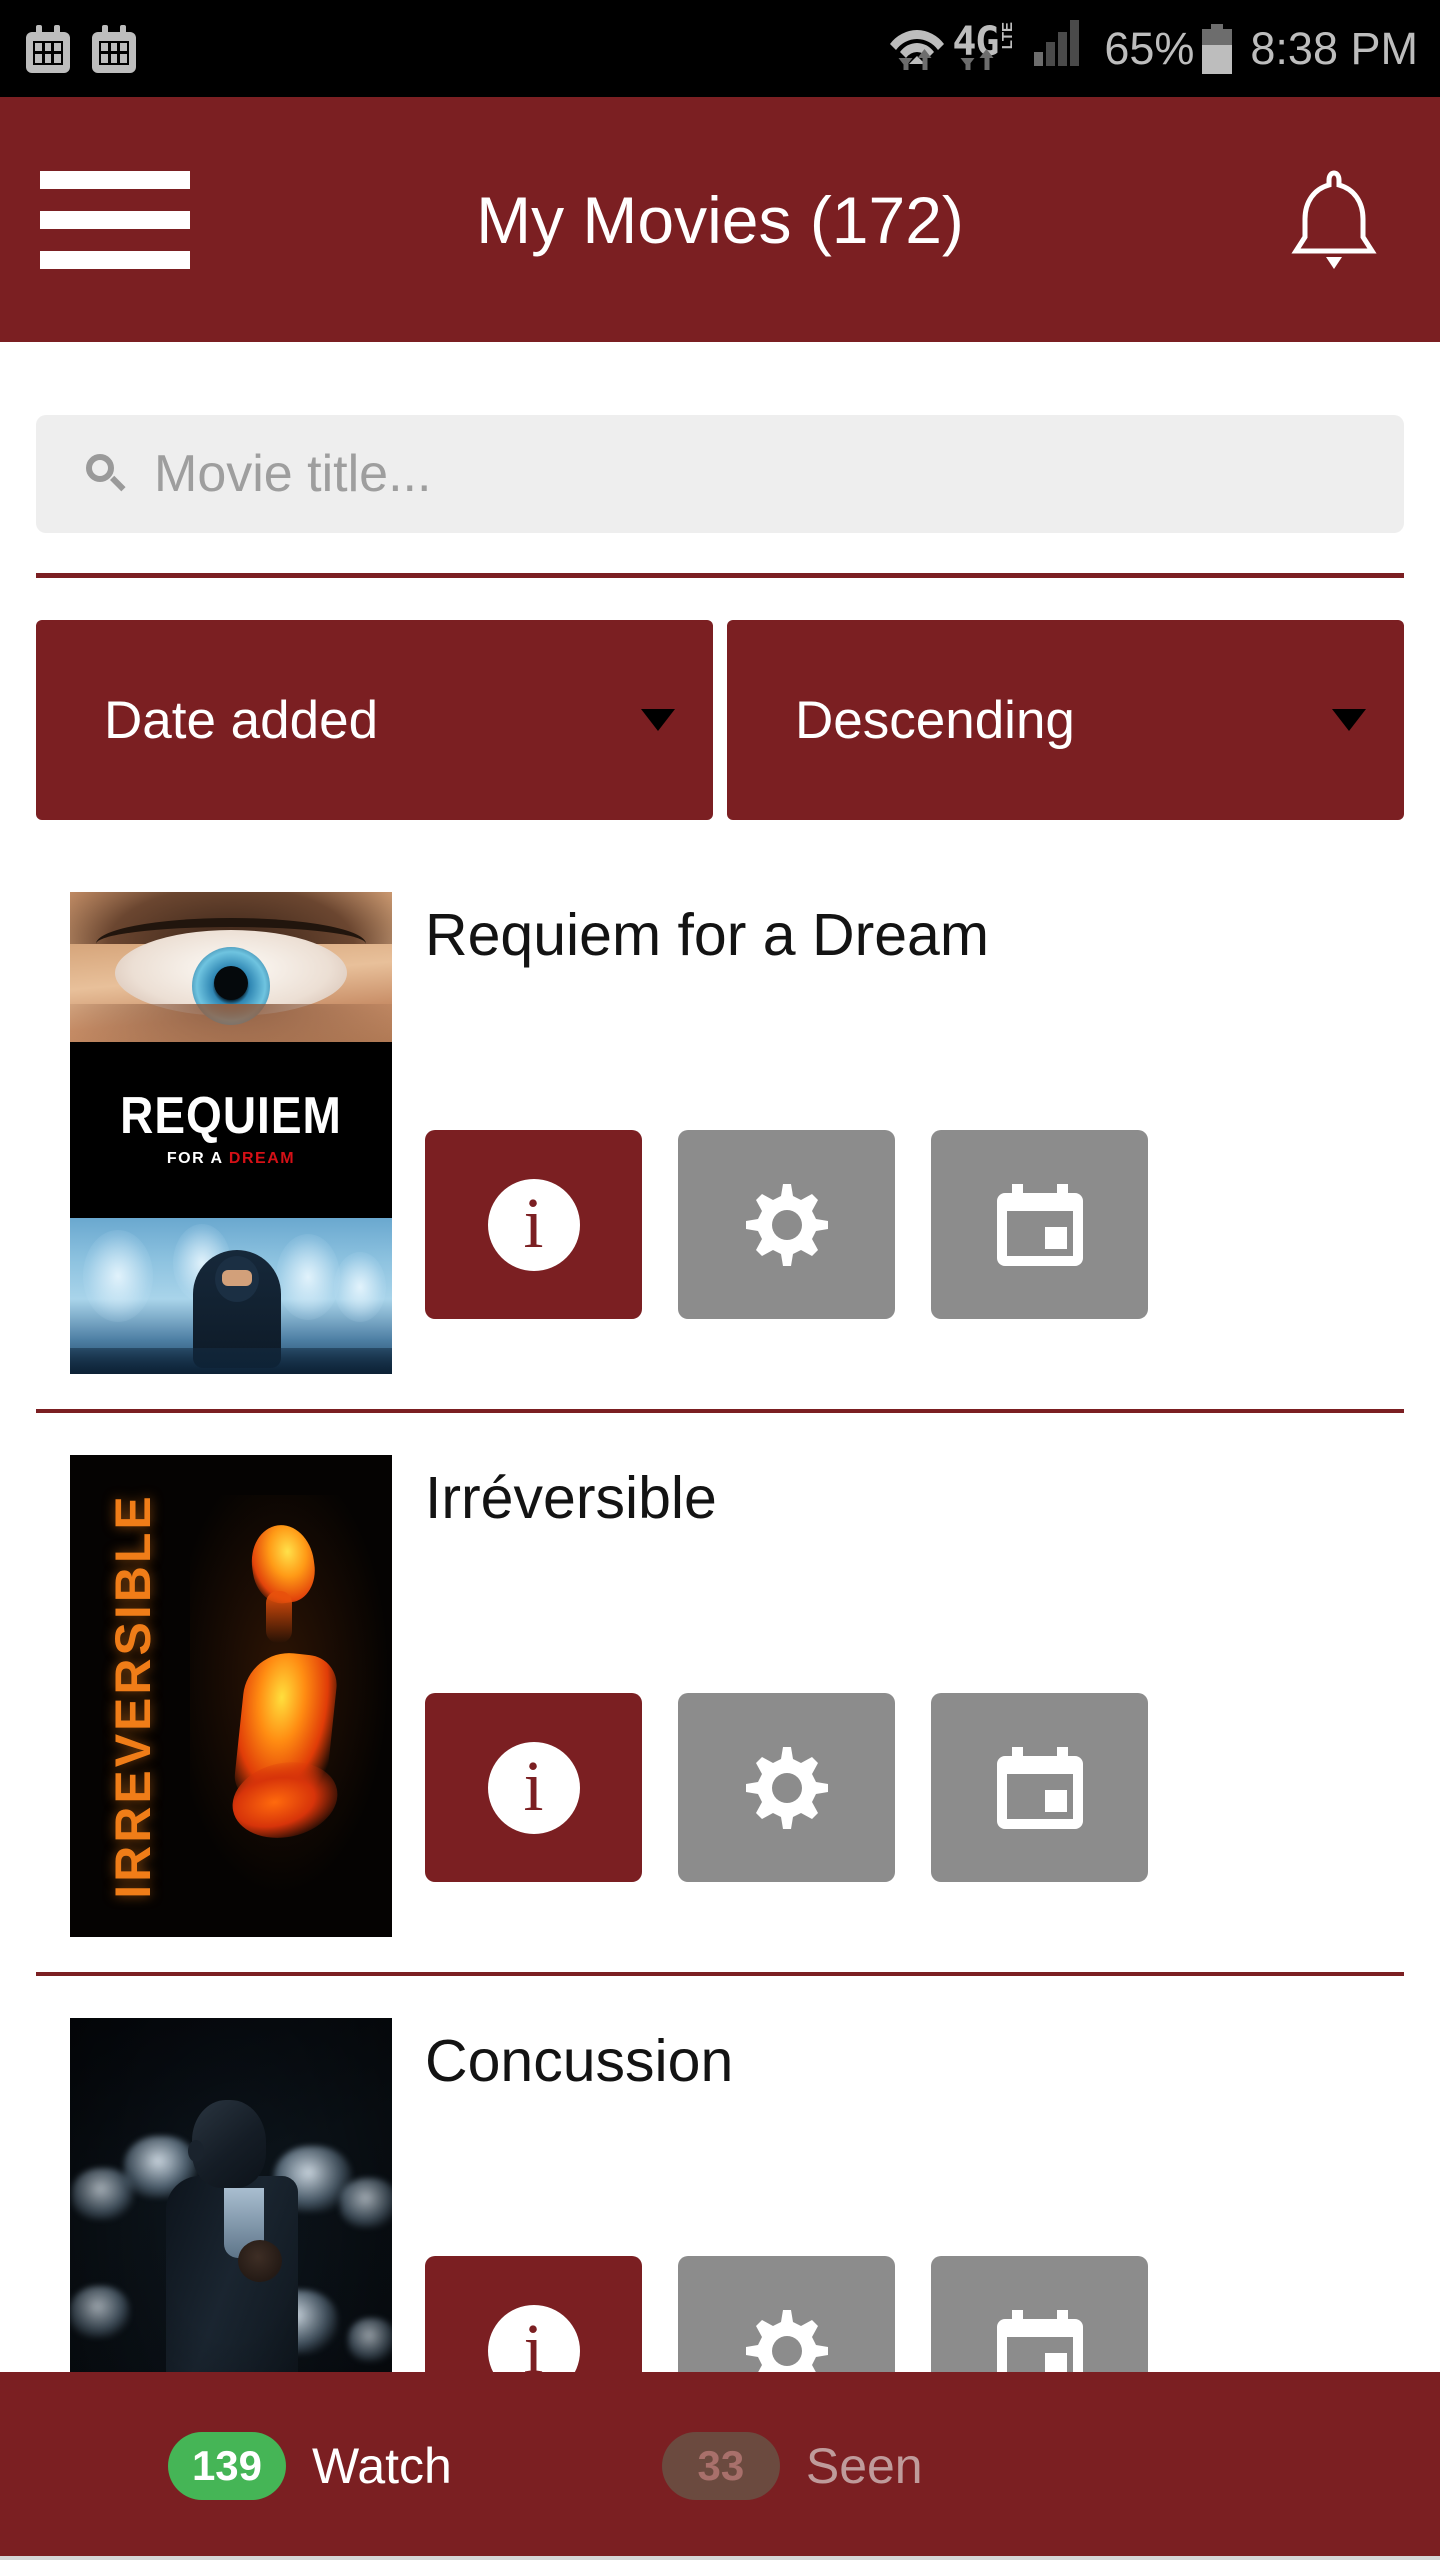  What do you see at coordinates (133, 1696) in the screenshot?
I see `poster-main-text: IRREVERSIBLE` at bounding box center [133, 1696].